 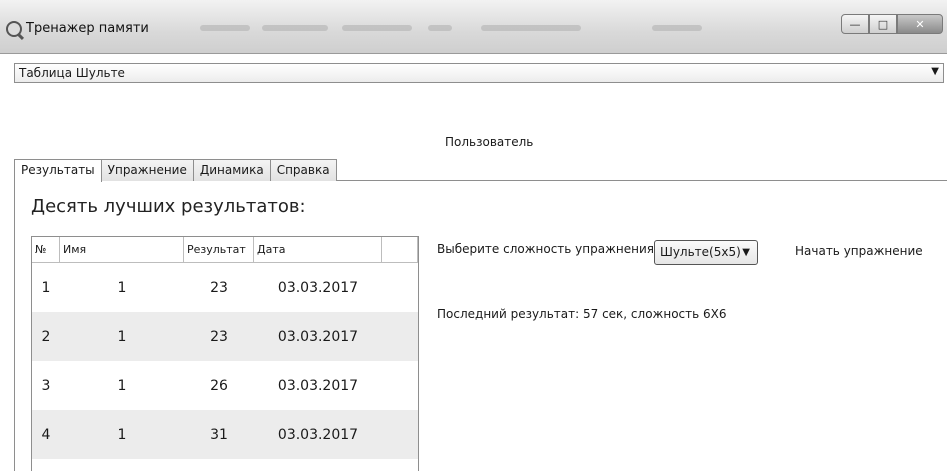 I want to click on window-title: Тренажер памяти, so click(x=87, y=28).